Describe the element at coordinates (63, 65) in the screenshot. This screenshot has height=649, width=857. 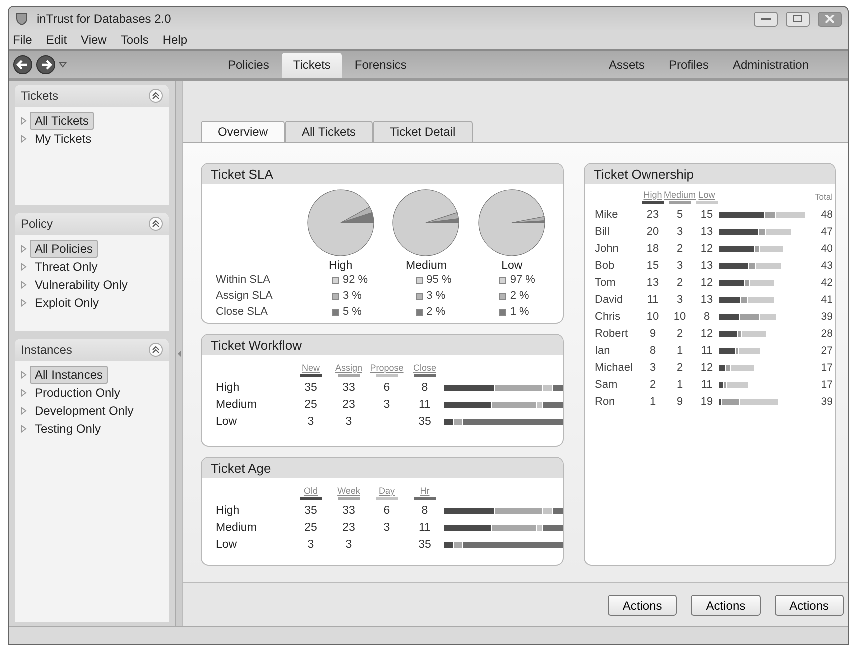
I see `caret-icon` at that location.